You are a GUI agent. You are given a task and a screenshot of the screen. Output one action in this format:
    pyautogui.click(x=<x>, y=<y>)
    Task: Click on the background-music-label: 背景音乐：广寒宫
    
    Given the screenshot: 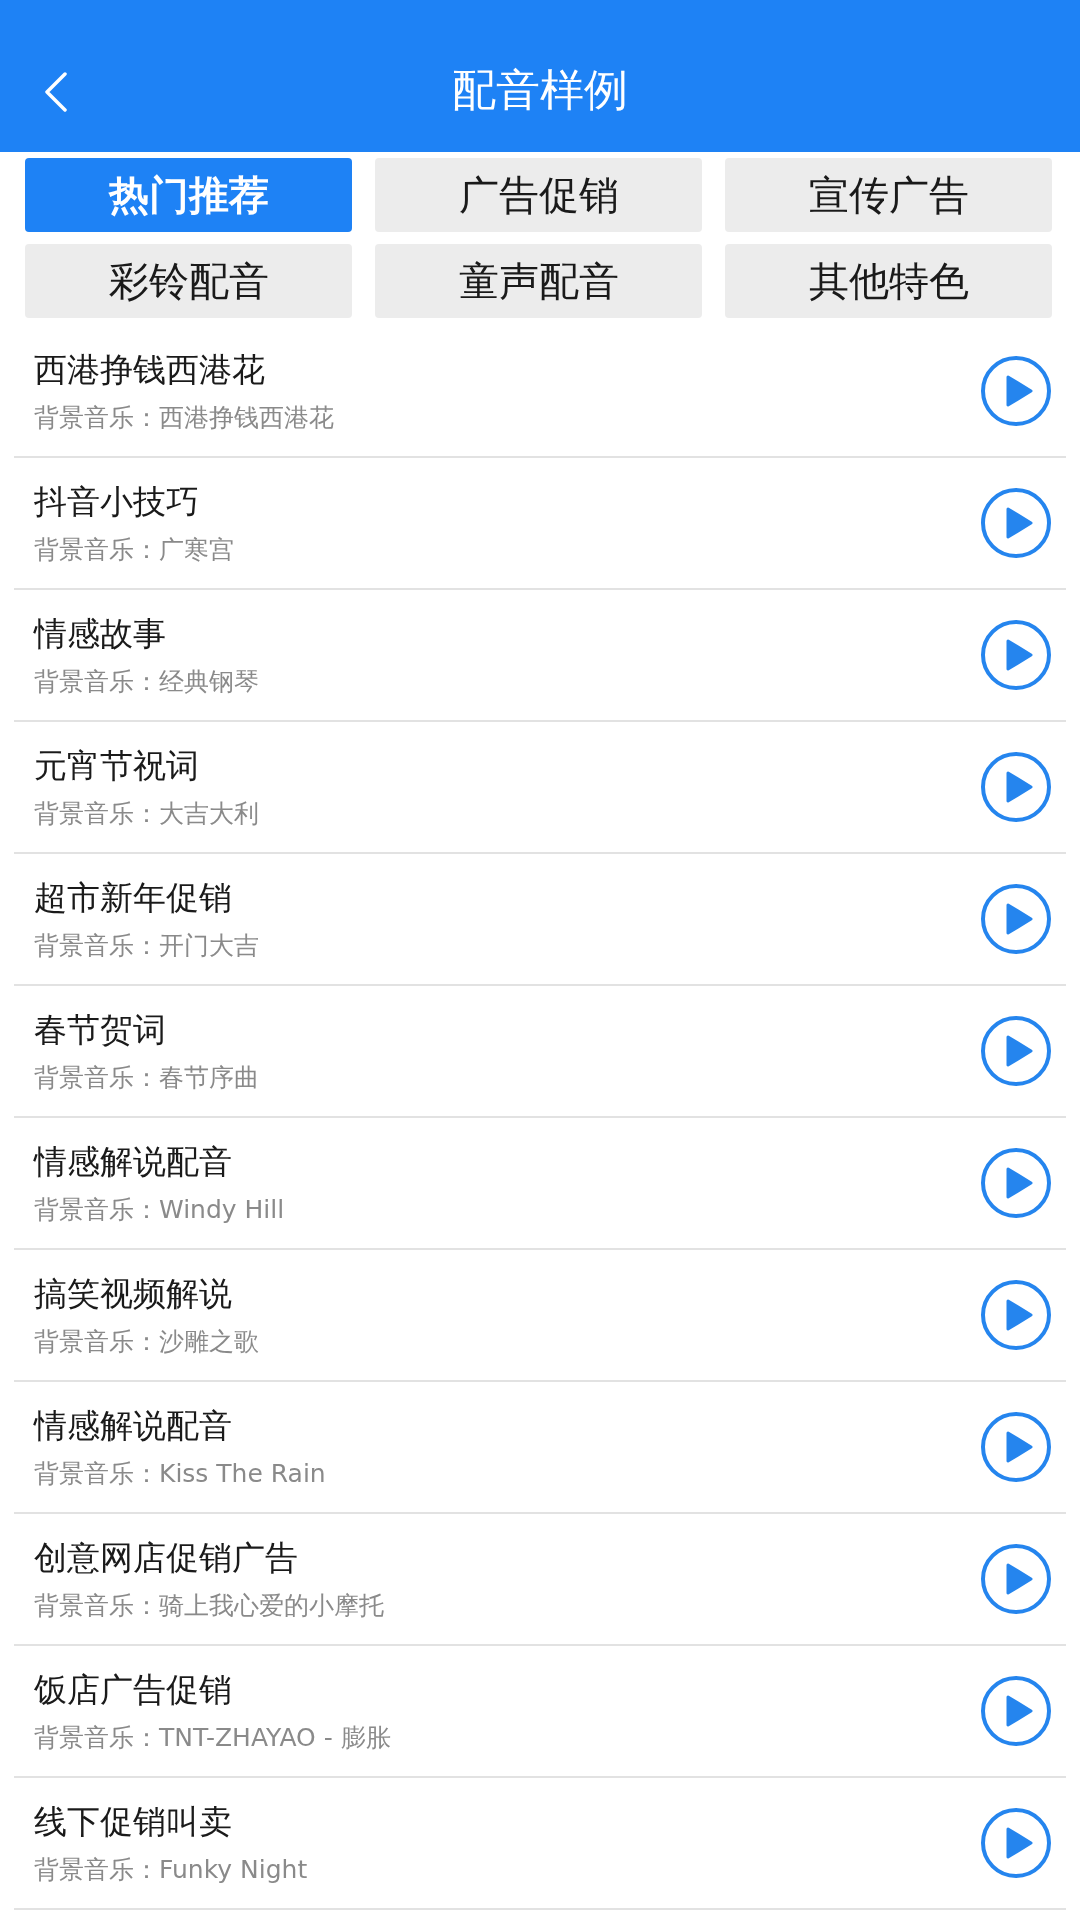 What is the action you would take?
    pyautogui.click(x=134, y=550)
    